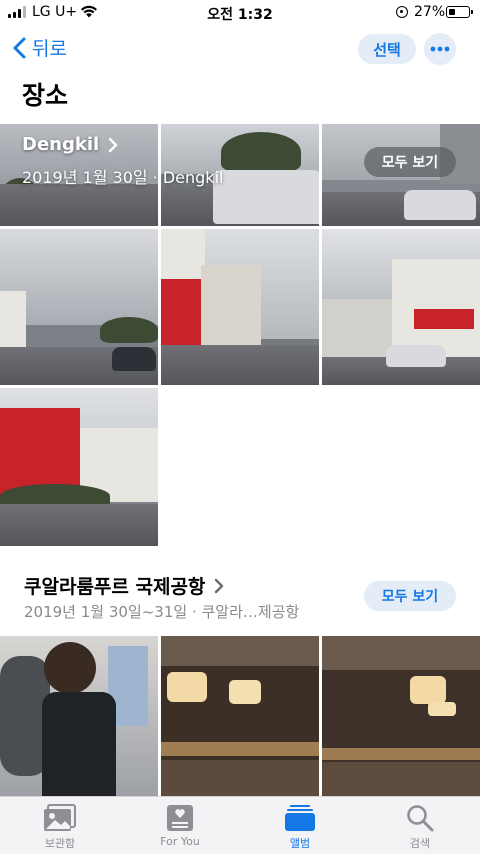 The height and width of the screenshot is (854, 480). What do you see at coordinates (124, 585) in the screenshot?
I see `section-klia-title: 쿠알라룸푸르 국제공항` at bounding box center [124, 585].